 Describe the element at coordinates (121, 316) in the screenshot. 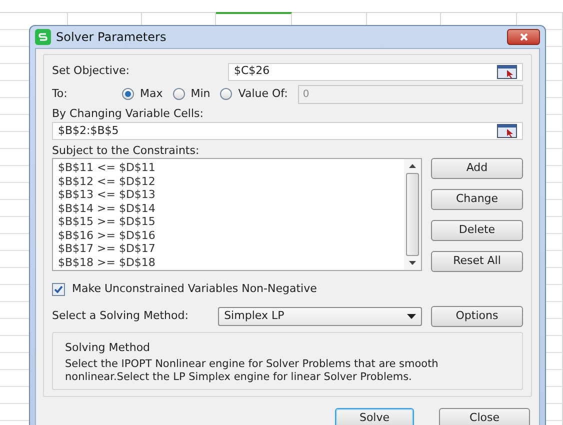

I see `method-label: Select a Solving Method:` at that location.